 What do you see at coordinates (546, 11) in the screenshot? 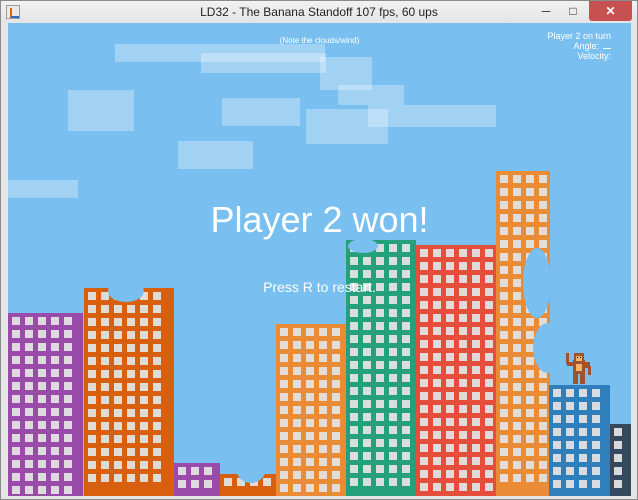
I see `minimize-button: ─` at bounding box center [546, 11].